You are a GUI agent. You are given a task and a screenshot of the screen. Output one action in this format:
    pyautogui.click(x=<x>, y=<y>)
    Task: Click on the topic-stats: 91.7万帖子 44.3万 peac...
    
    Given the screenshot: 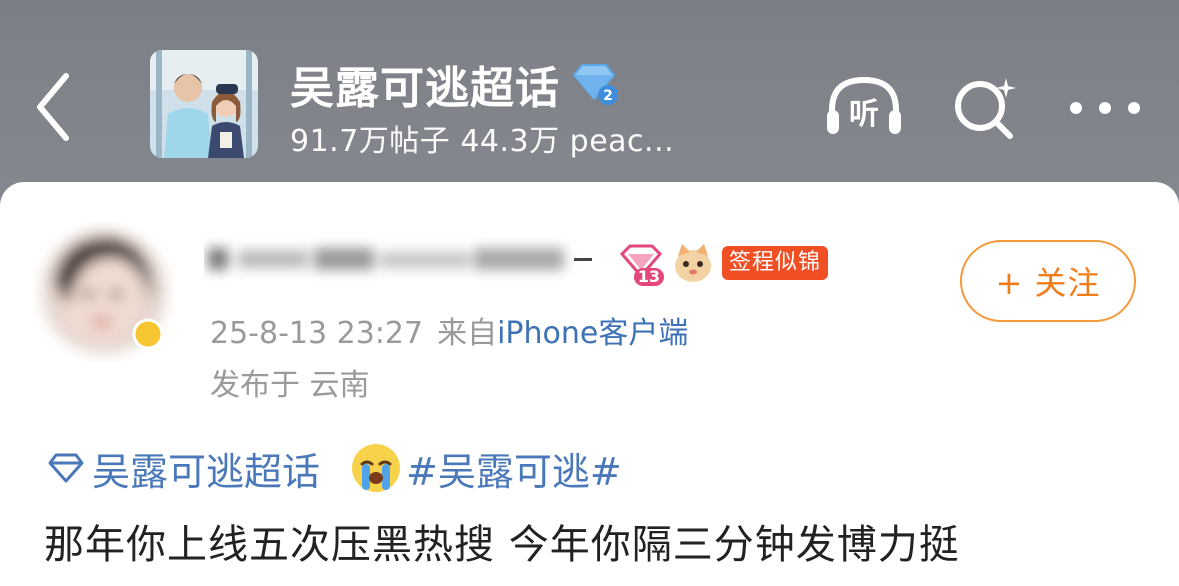 What is the action you would take?
    pyautogui.click(x=482, y=141)
    